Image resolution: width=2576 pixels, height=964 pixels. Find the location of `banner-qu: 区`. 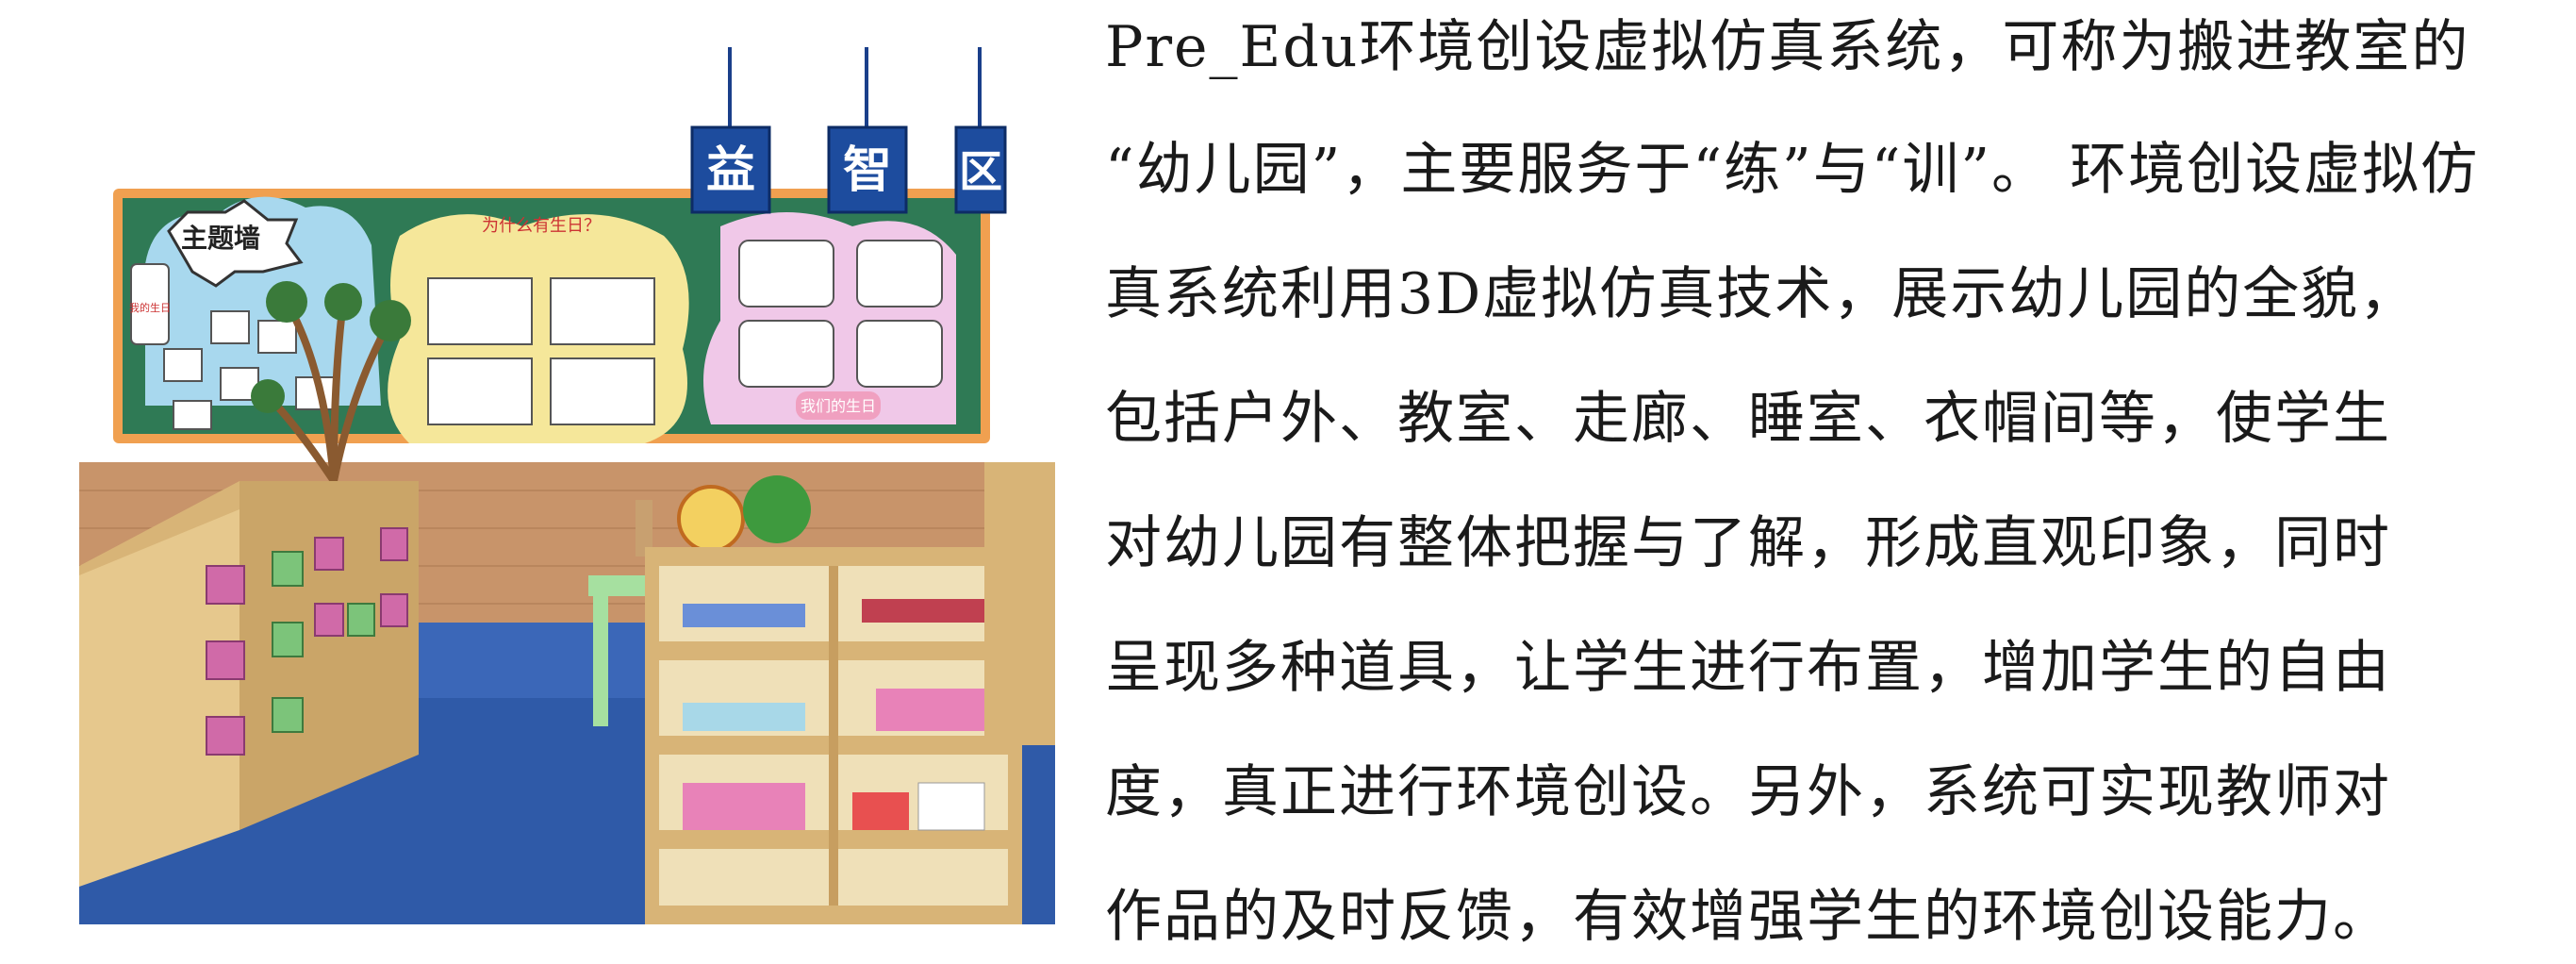

banner-qu: 区 is located at coordinates (980, 130).